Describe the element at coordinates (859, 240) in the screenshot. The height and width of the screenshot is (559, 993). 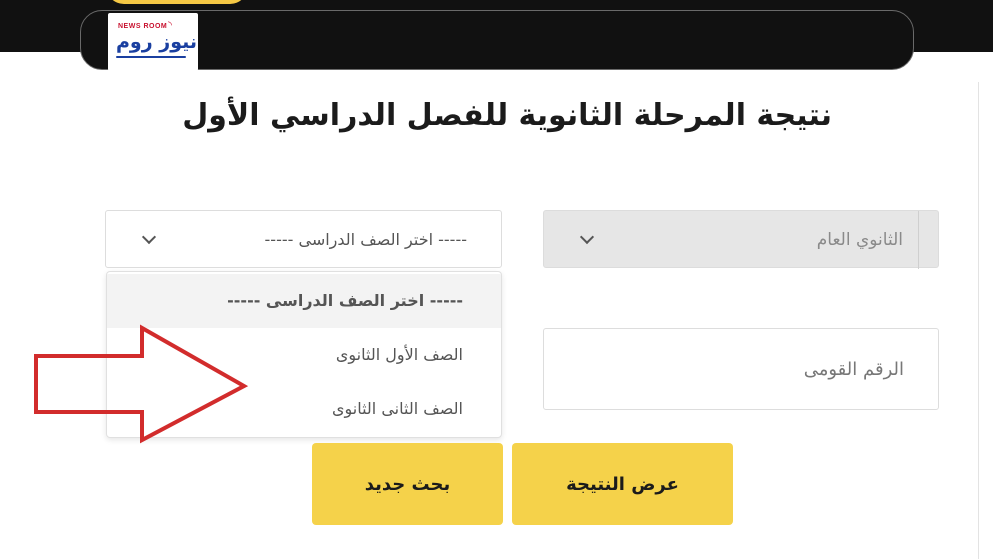
I see `stage-select-value: الثانوي العام` at that location.